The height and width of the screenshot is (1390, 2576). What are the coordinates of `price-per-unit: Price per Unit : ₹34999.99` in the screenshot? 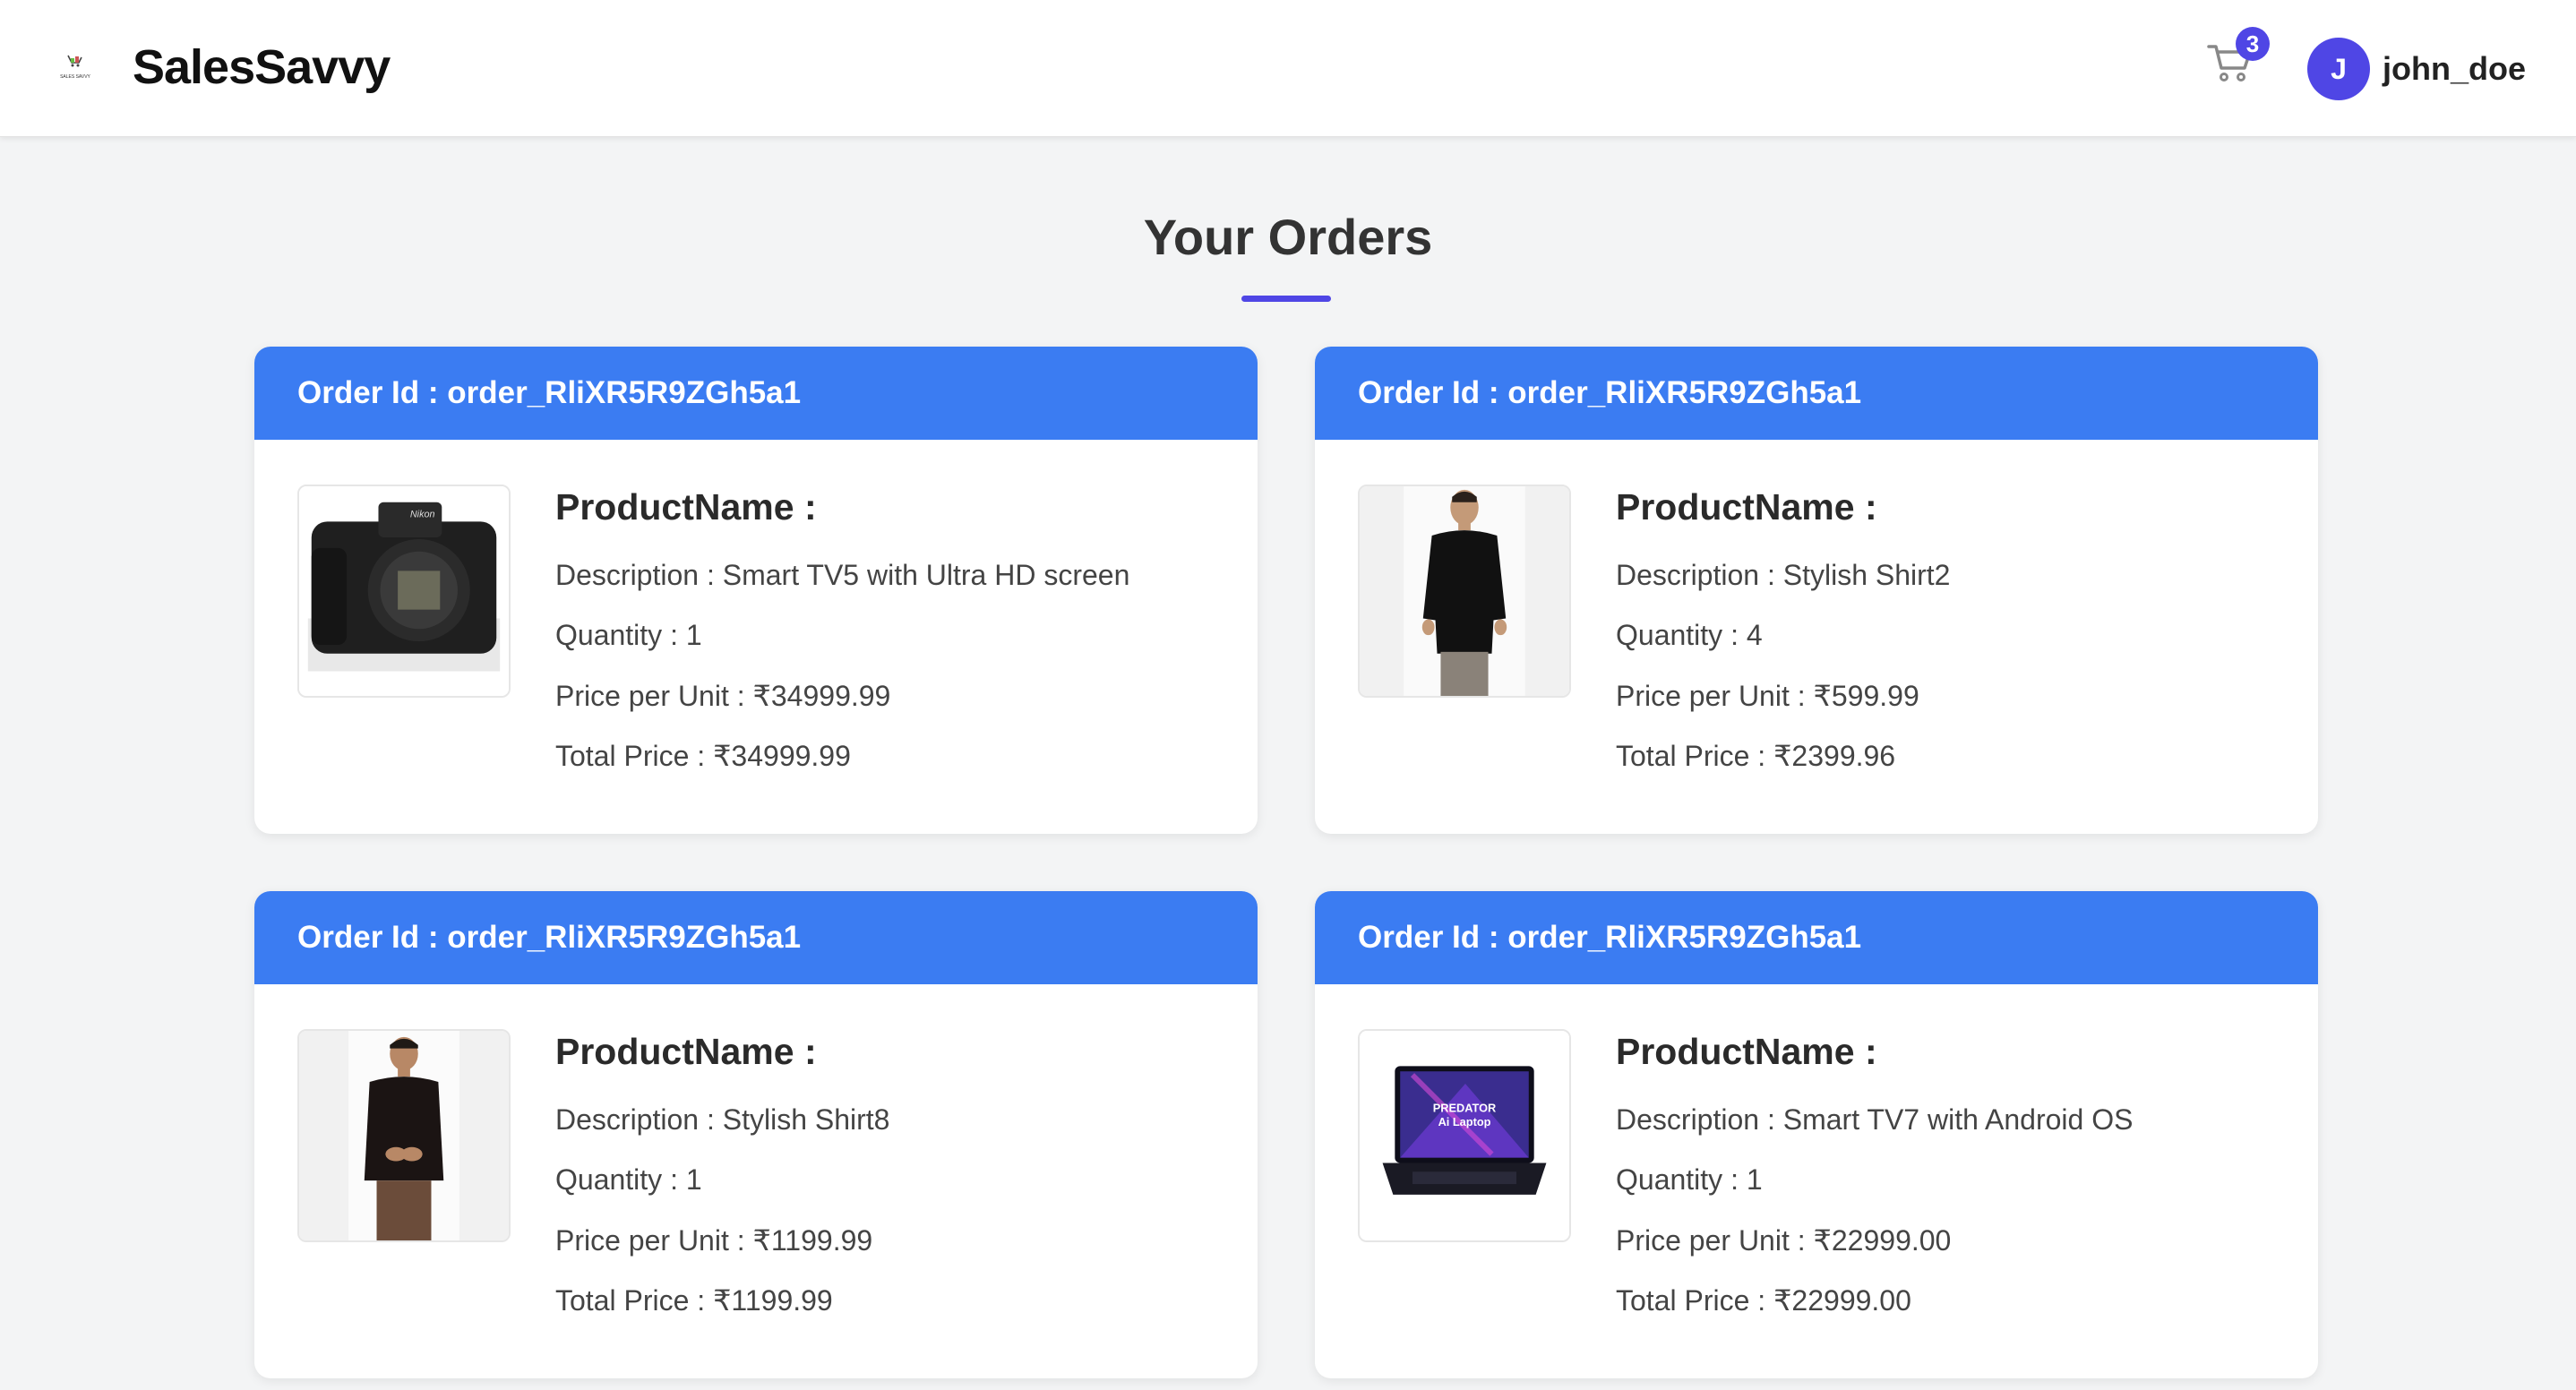 It's located at (723, 696).